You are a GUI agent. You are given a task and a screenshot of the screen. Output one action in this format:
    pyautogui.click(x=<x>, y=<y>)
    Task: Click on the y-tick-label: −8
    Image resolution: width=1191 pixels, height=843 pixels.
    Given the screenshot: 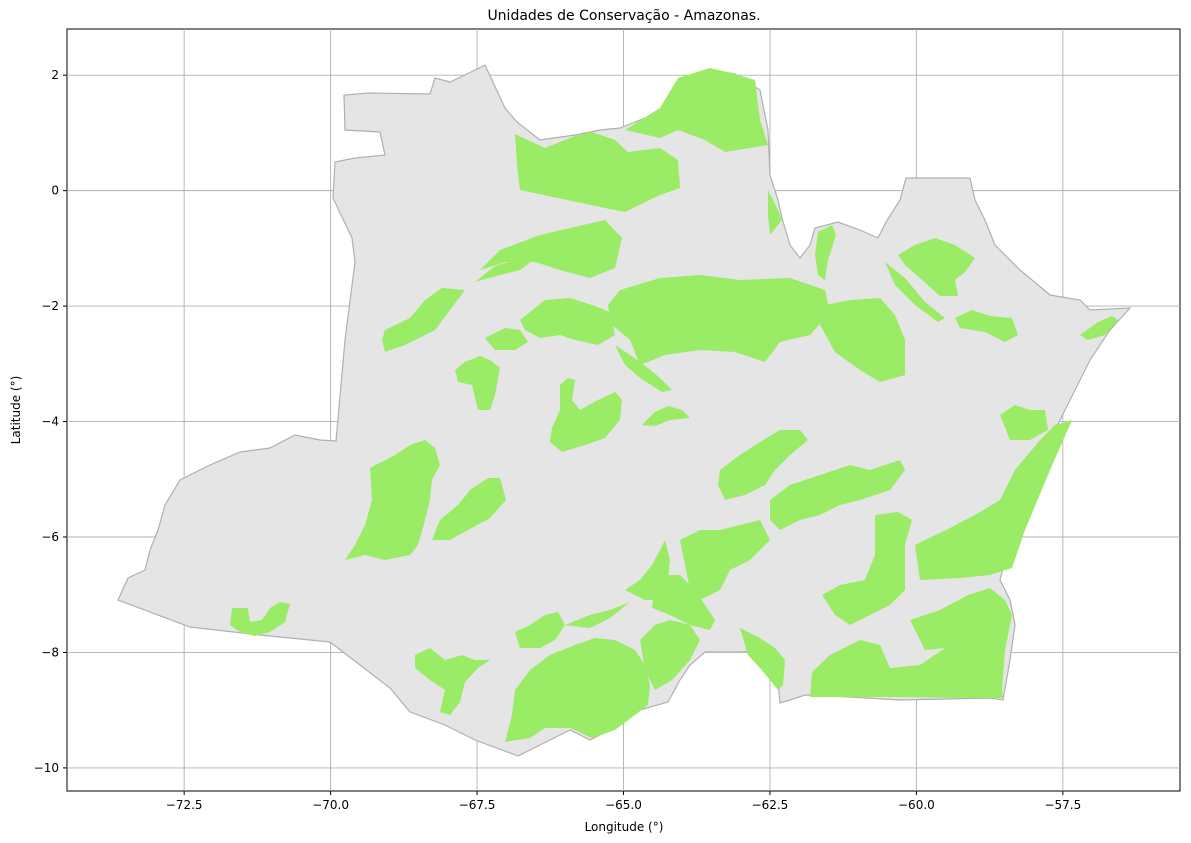 What is the action you would take?
    pyautogui.click(x=50, y=652)
    